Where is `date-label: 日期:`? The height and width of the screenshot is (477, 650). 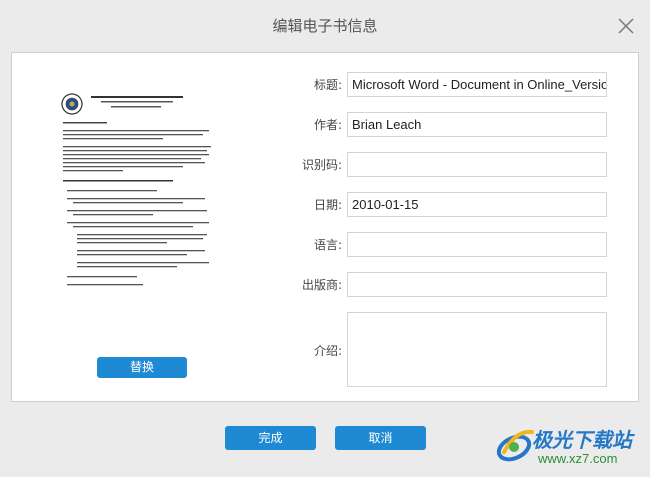
date-label: 日期: is located at coordinates (327, 205).